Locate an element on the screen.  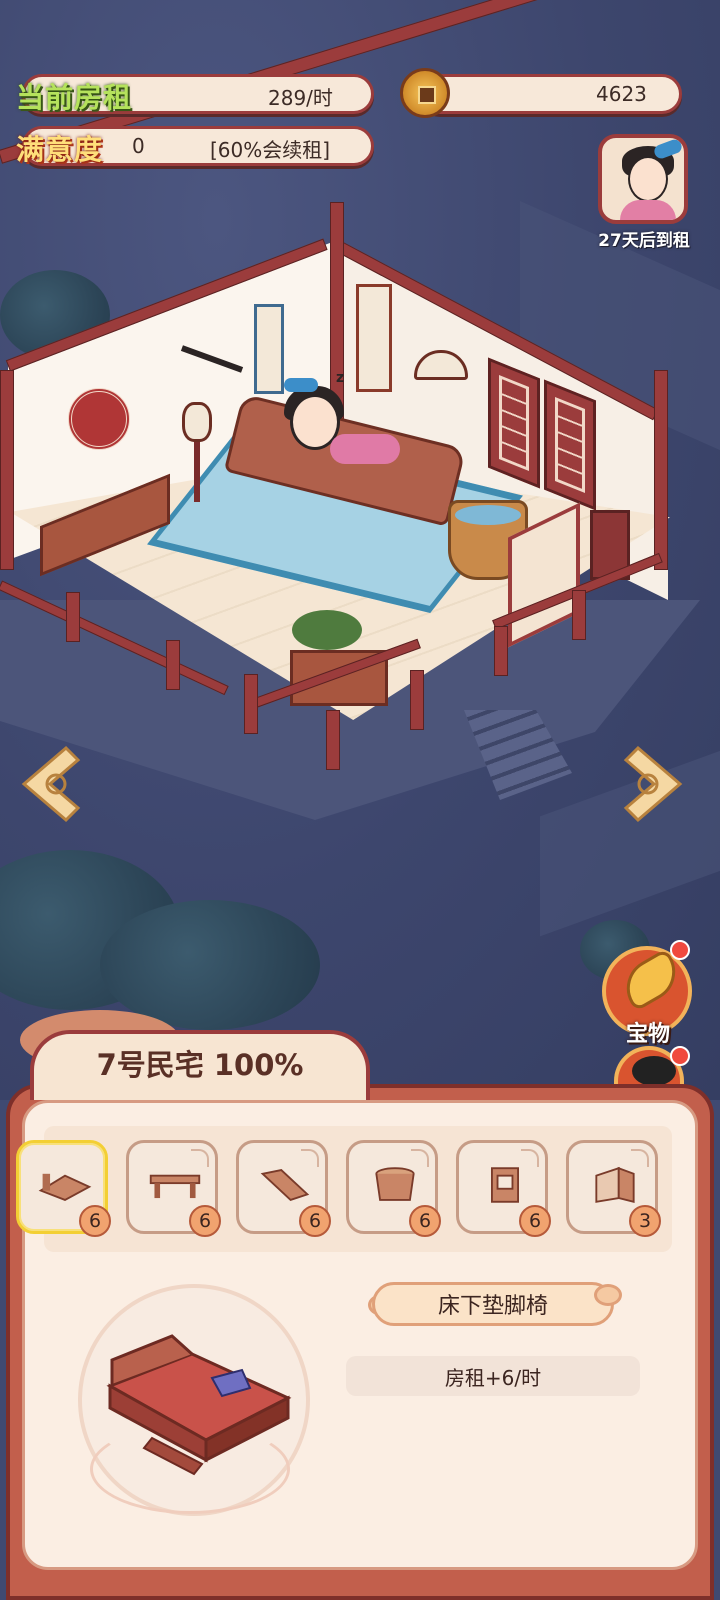
table-icon is located at coordinates (175, 1185).